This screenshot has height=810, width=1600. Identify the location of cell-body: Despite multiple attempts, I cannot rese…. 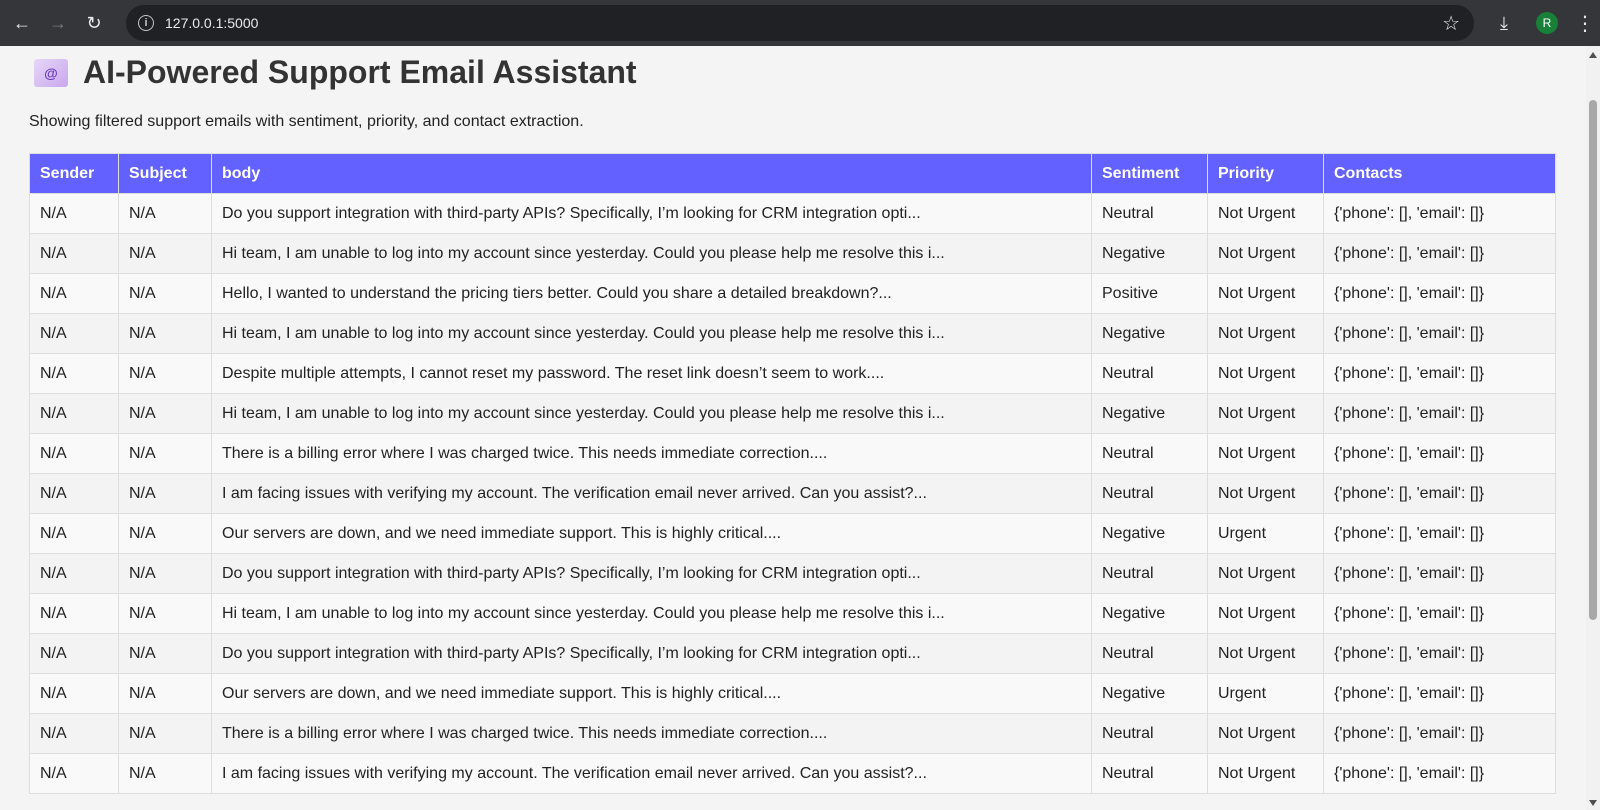
(651, 373).